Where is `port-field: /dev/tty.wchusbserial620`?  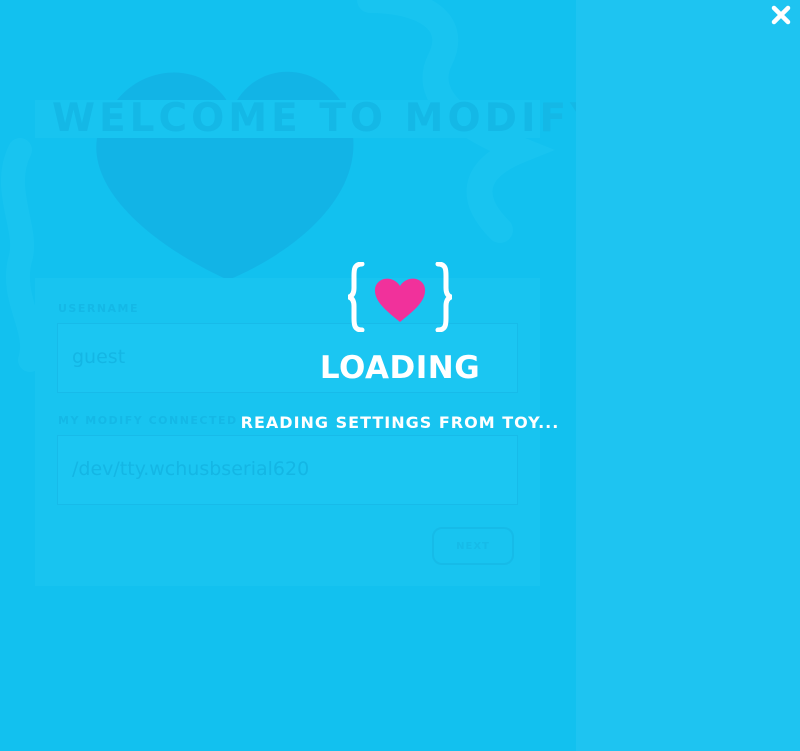
port-field: /dev/tty.wchusbserial620 is located at coordinates (287, 470).